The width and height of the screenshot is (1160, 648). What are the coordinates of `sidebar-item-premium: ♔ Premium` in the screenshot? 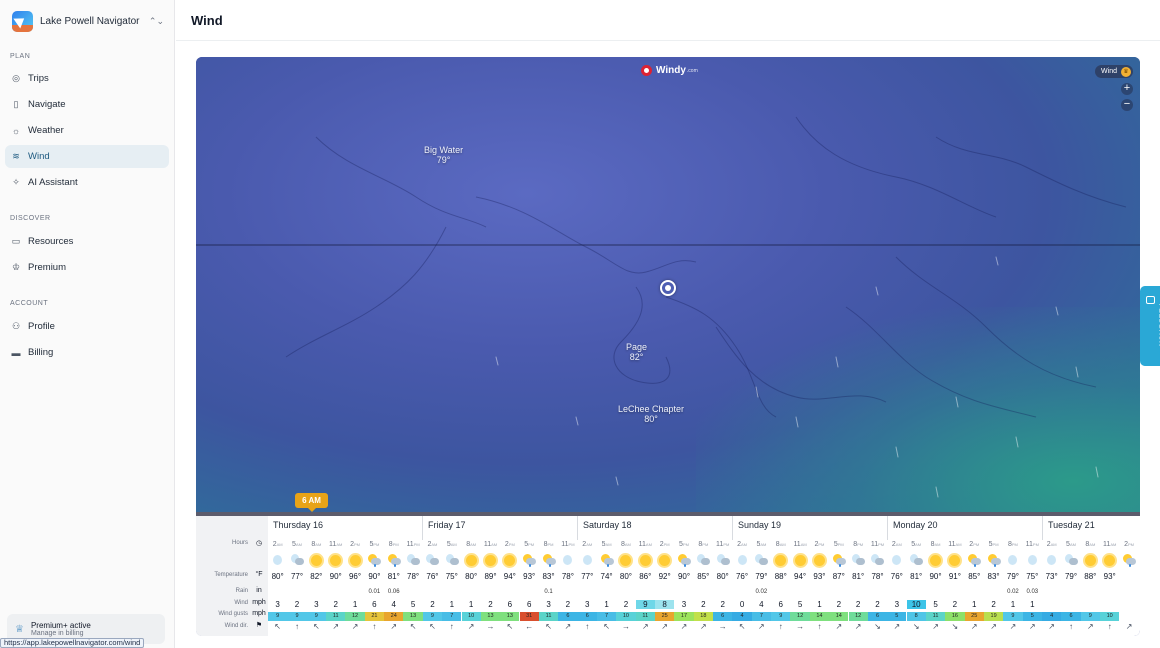 It's located at (87, 267).